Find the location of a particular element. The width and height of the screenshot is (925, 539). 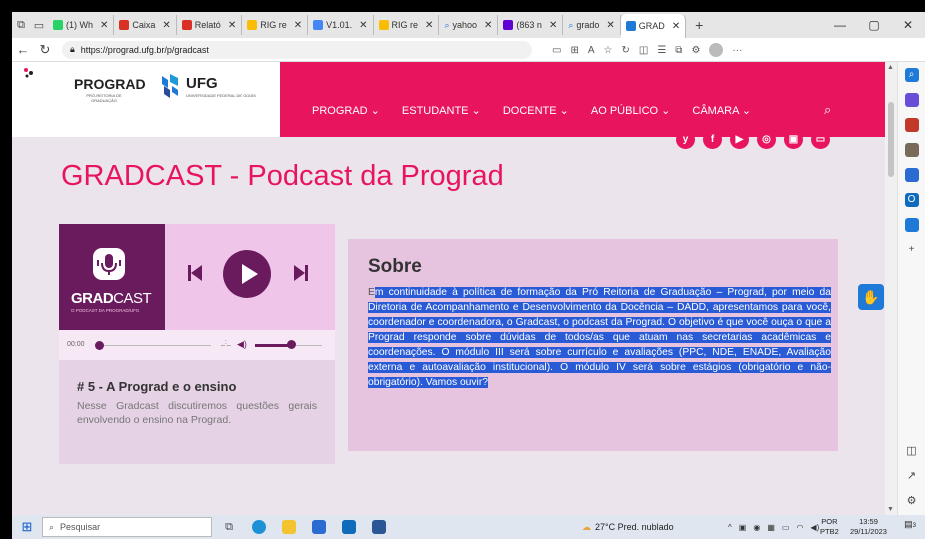

next-track-icon is located at coordinates (301, 273).